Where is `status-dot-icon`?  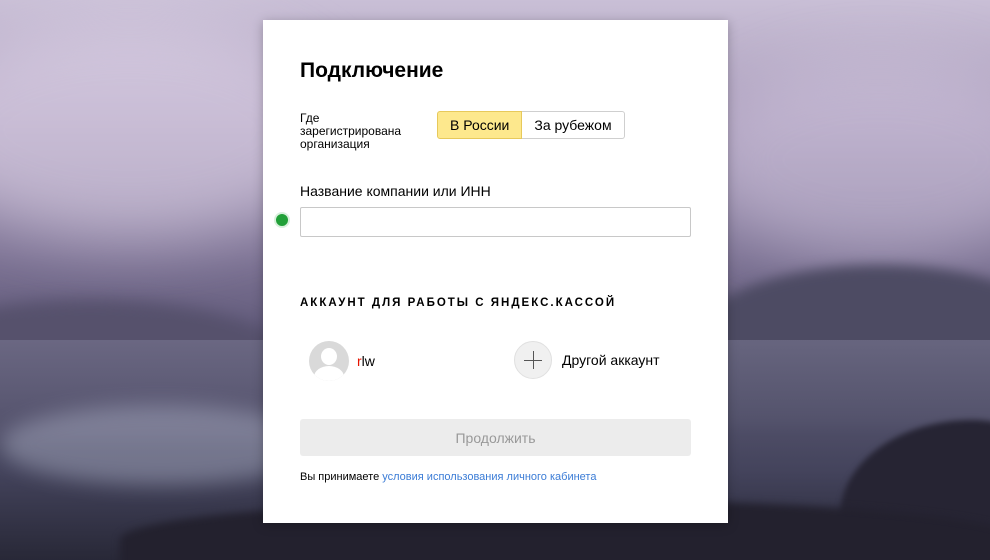 status-dot-icon is located at coordinates (282, 220).